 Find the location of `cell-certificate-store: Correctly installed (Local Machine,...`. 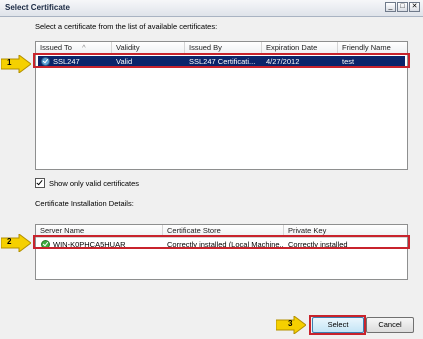

cell-certificate-store: Correctly installed (Local Machine,... is located at coordinates (225, 244).